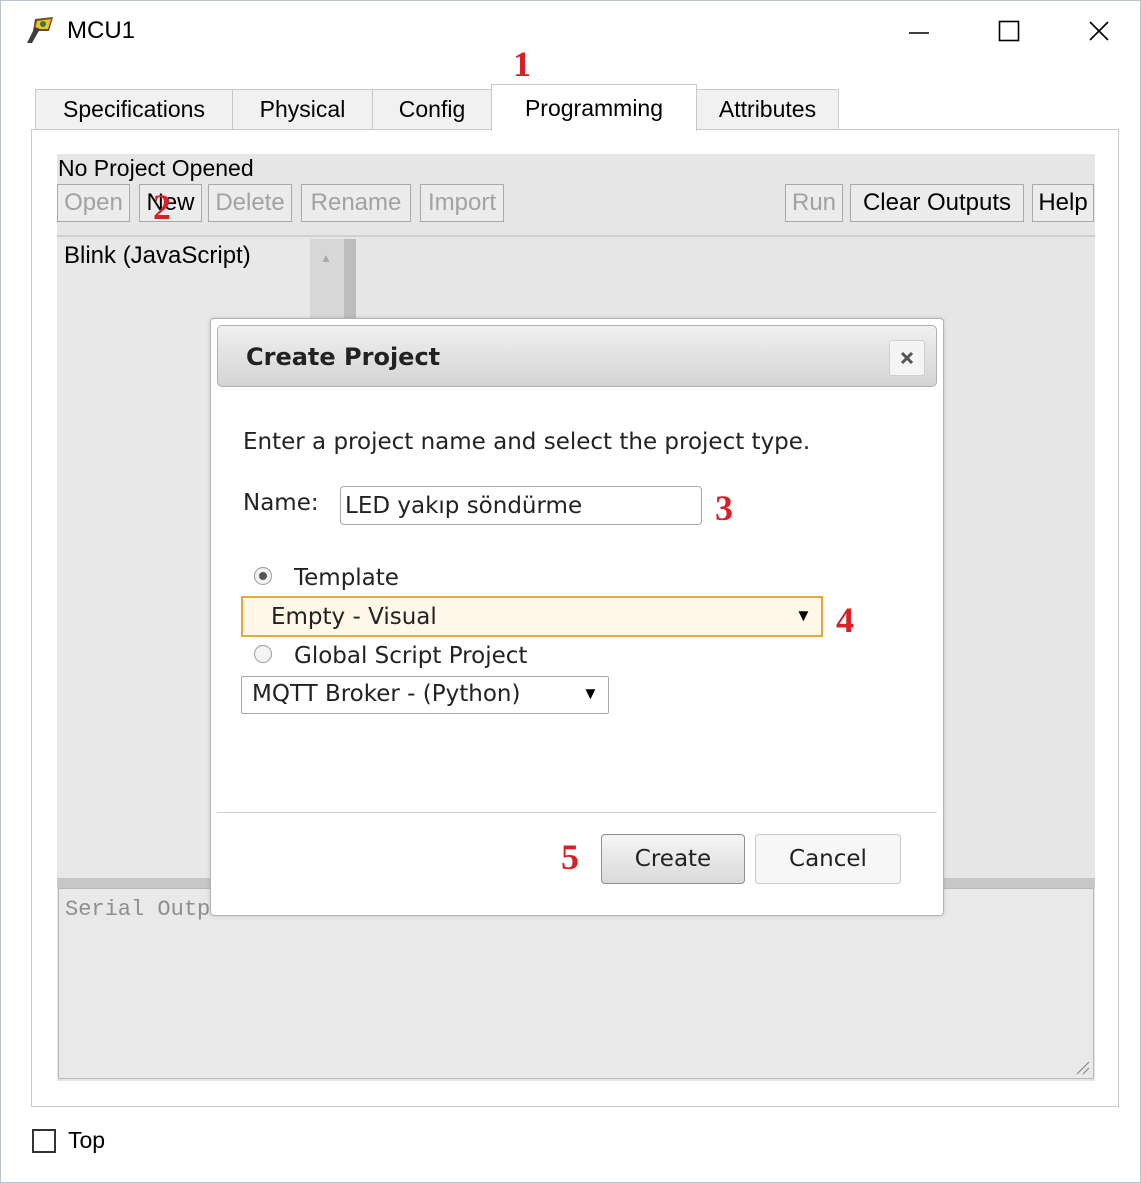  I want to click on annotation-4: 4, so click(845, 620).